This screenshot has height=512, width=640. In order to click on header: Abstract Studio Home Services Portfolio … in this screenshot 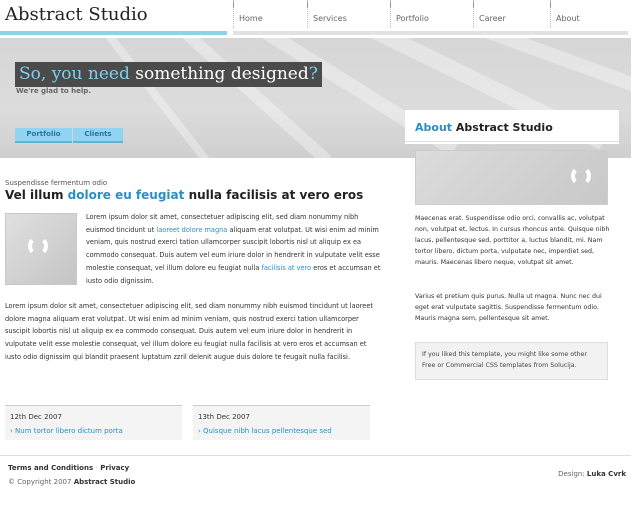, I will do `click(320, 19)`.